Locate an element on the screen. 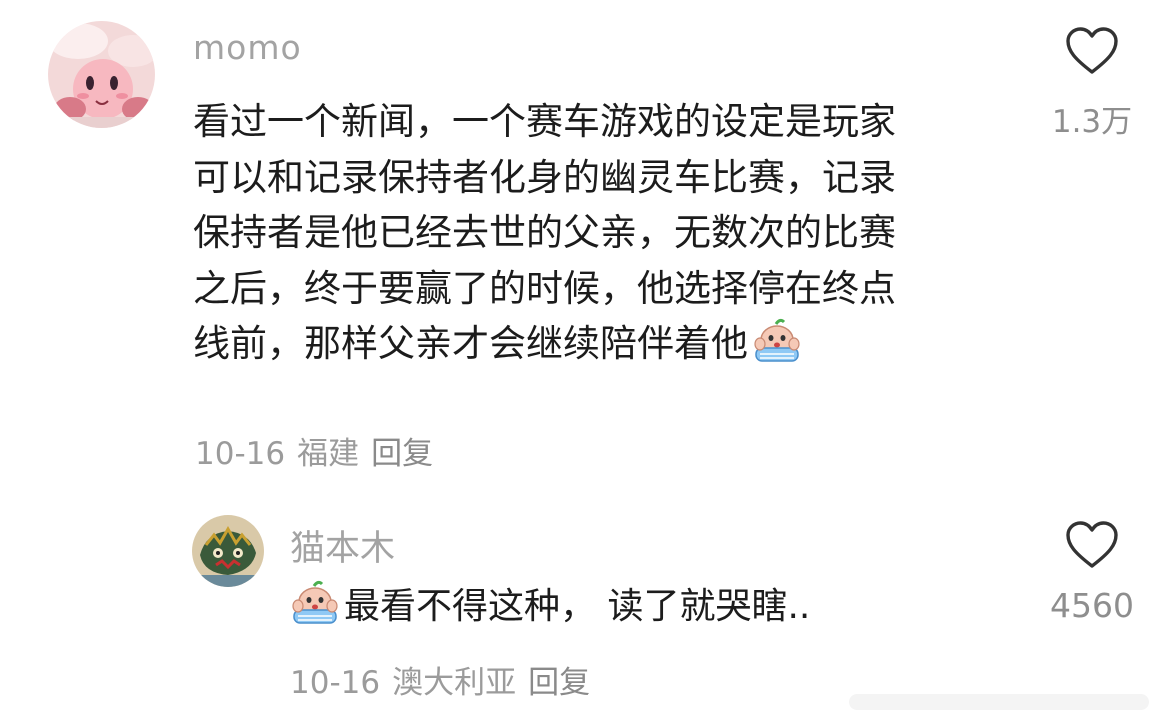  comment-line: 之后，终于要赢了的时候，他选择停在终点 is located at coordinates (544, 288).